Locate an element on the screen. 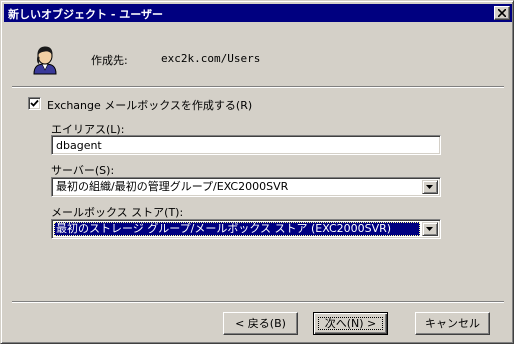 Image resolution: width=514 pixels, height=344 pixels. create-mailbox-label: Exchange メールボックスを作成する(R) is located at coordinates (149, 105).